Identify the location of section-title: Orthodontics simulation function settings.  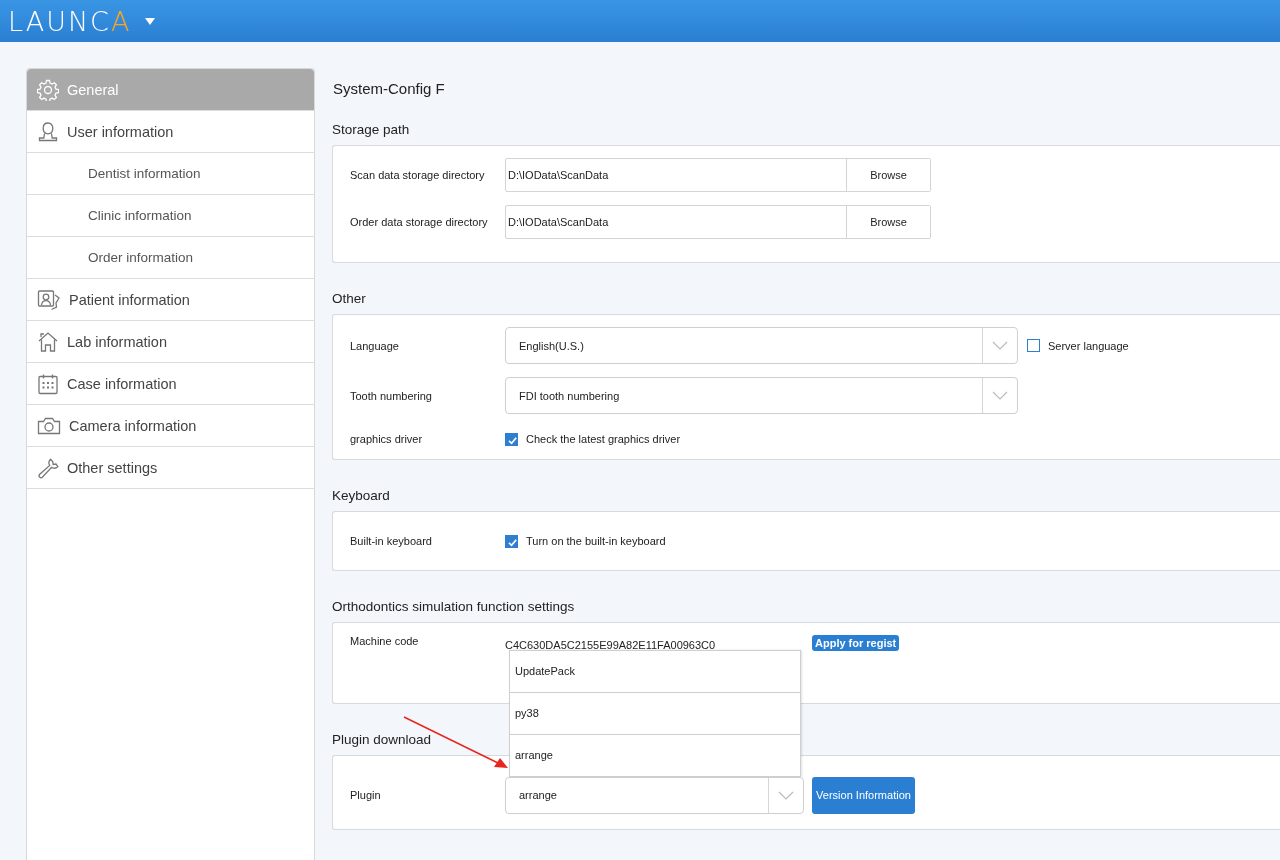
(454, 607).